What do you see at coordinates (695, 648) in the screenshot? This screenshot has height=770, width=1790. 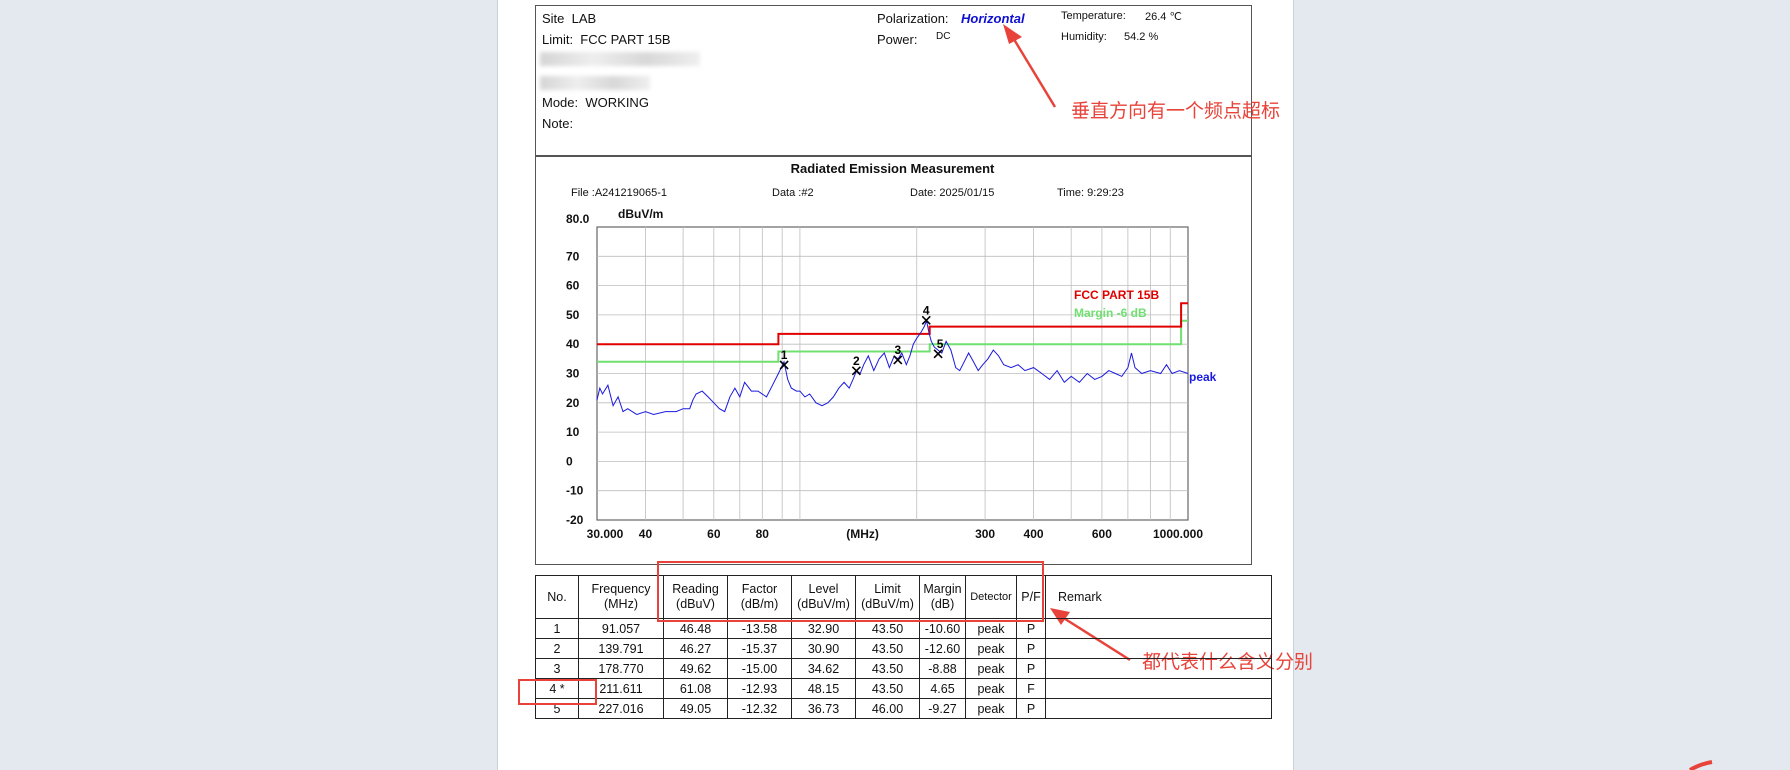 I see `table-cell: 46.27` at bounding box center [695, 648].